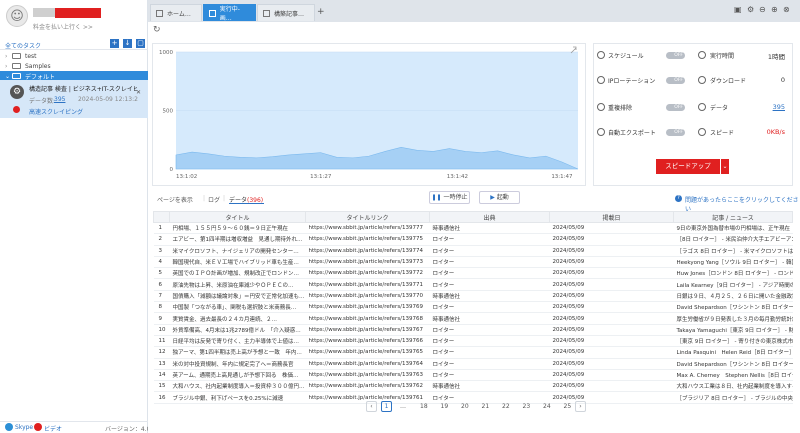 The image size is (800, 433). Describe the element at coordinates (702, 107) in the screenshot. I see `data-icon` at that location.